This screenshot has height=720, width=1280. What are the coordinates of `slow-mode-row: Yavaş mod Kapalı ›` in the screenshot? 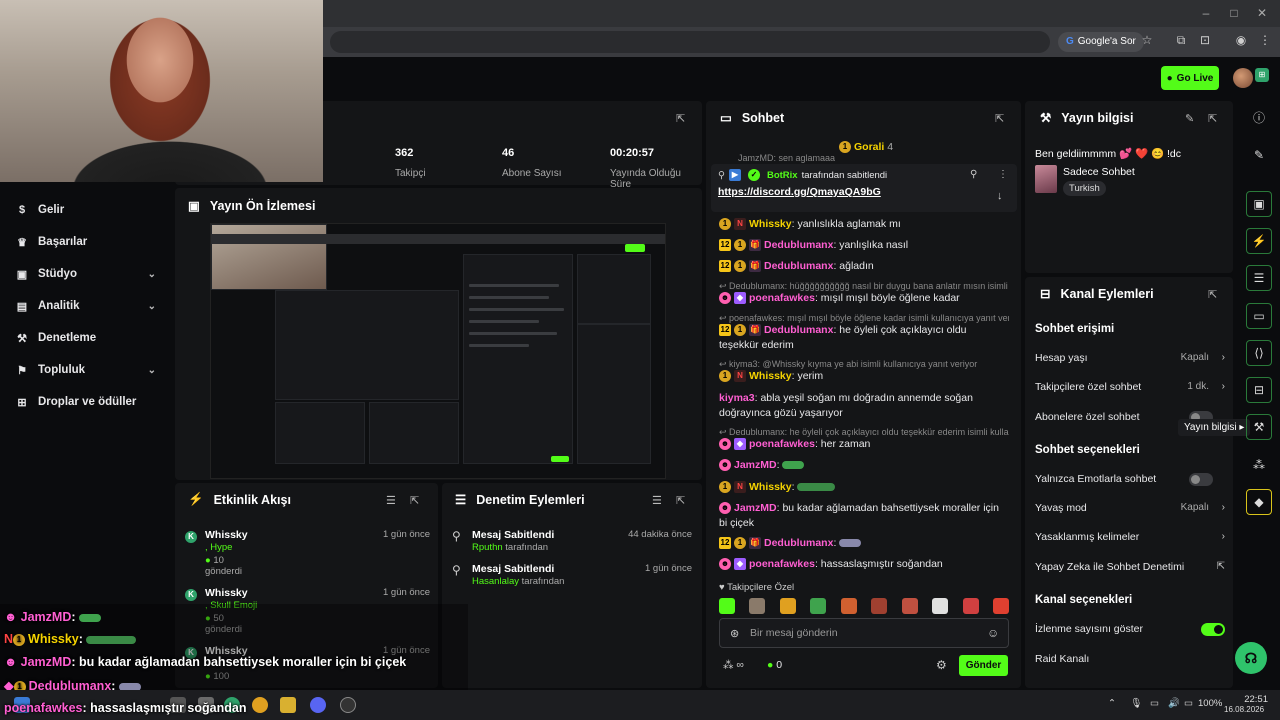 It's located at (1130, 508).